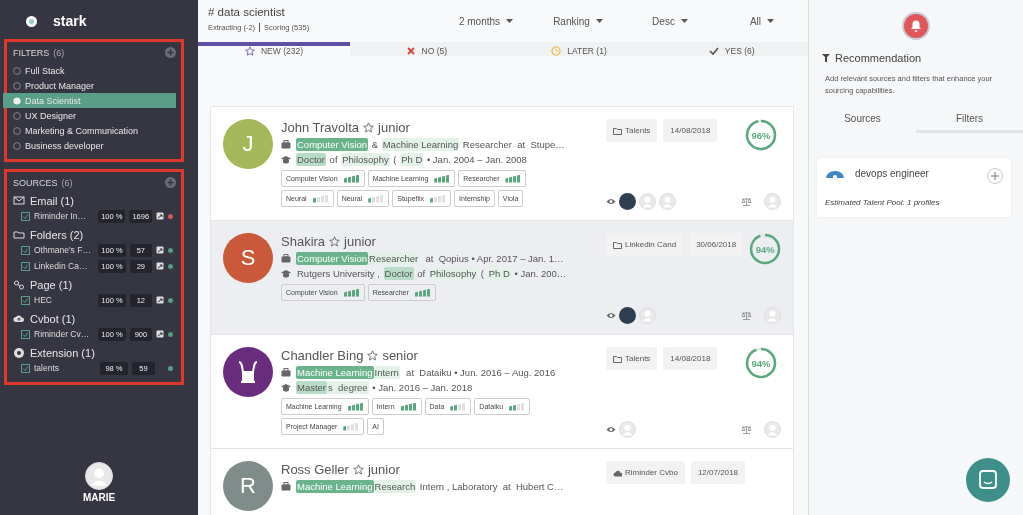  I want to click on status-tab: NEW (232), so click(274, 49).